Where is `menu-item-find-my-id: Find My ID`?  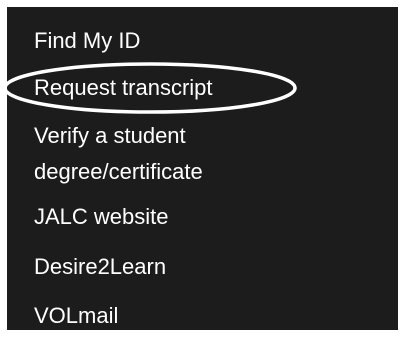 menu-item-find-my-id: Find My ID is located at coordinates (87, 41).